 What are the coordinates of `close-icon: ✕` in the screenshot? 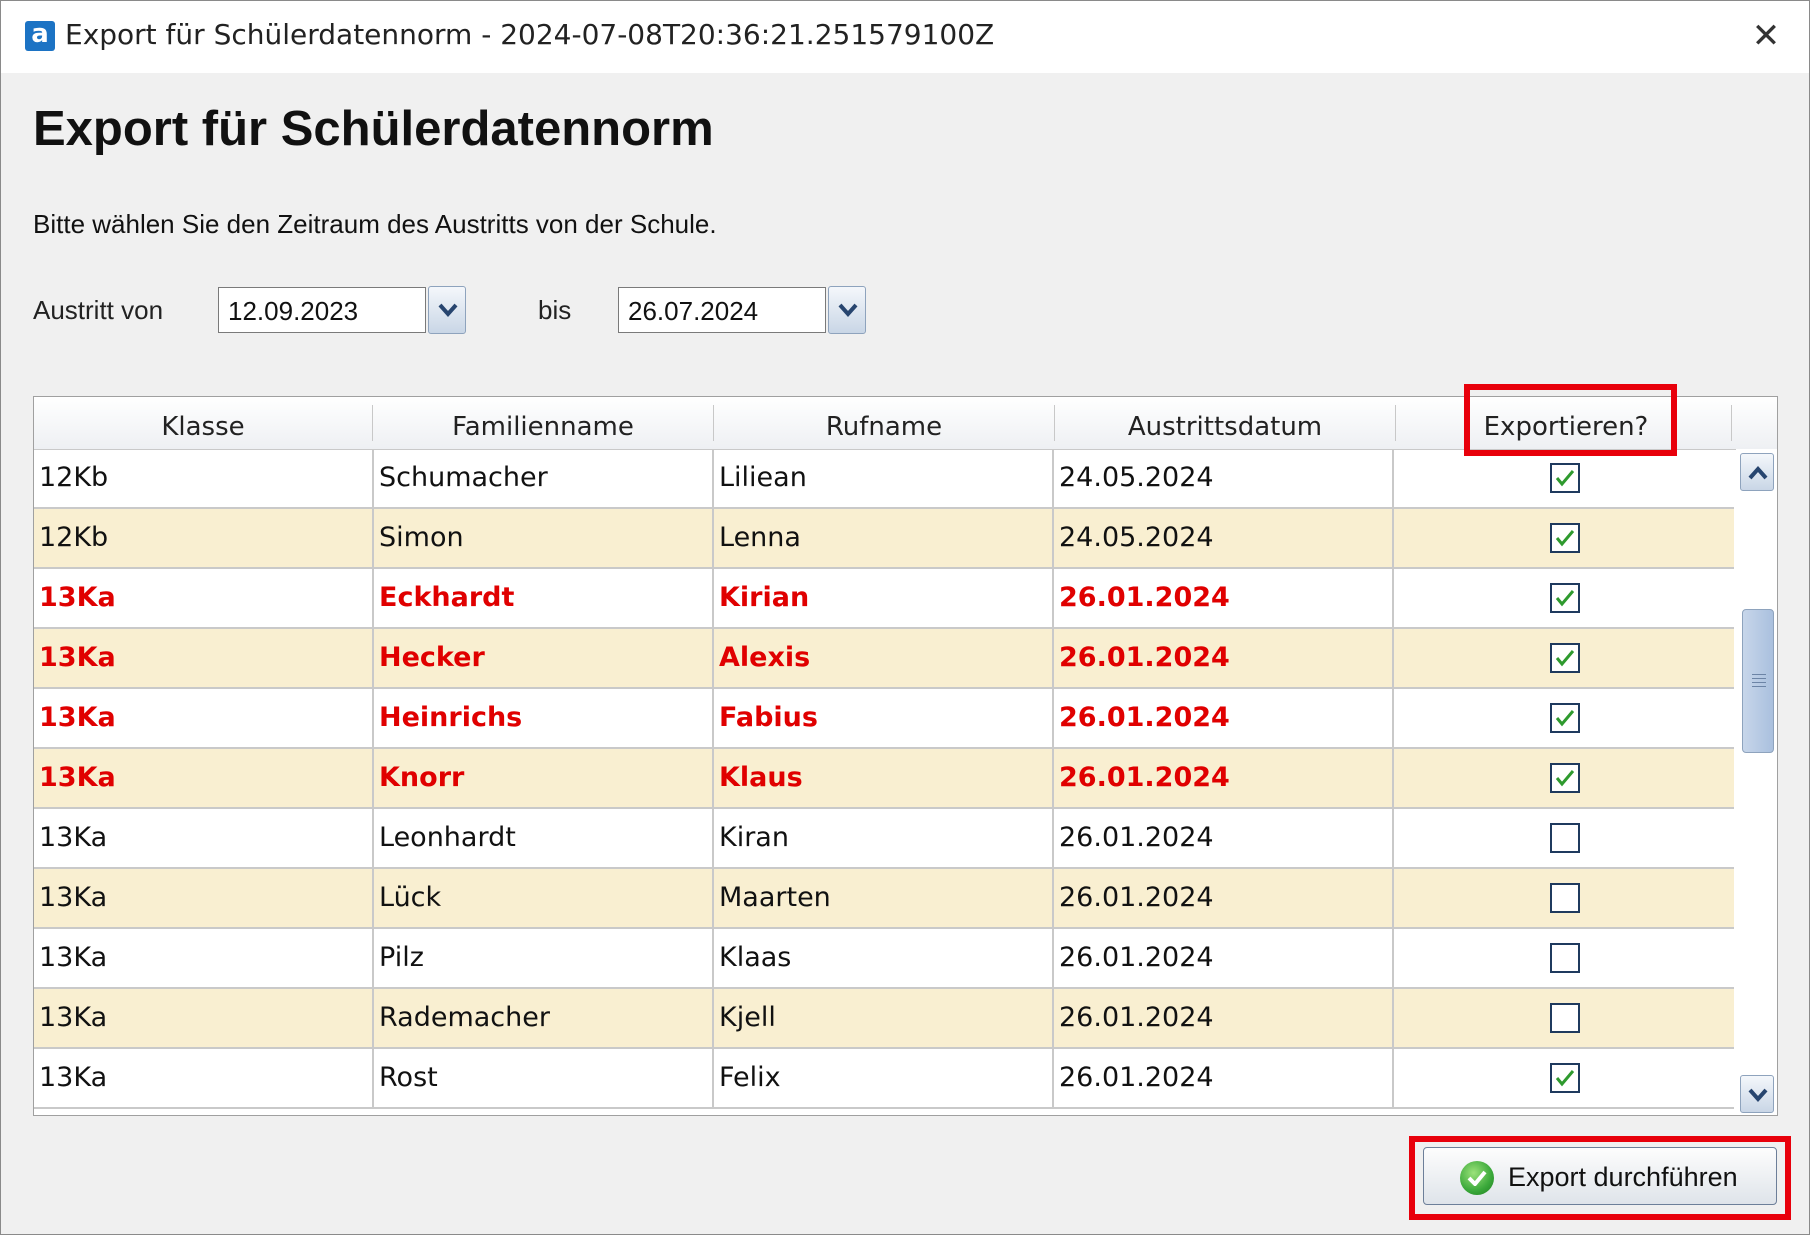 It's located at (1766, 36).